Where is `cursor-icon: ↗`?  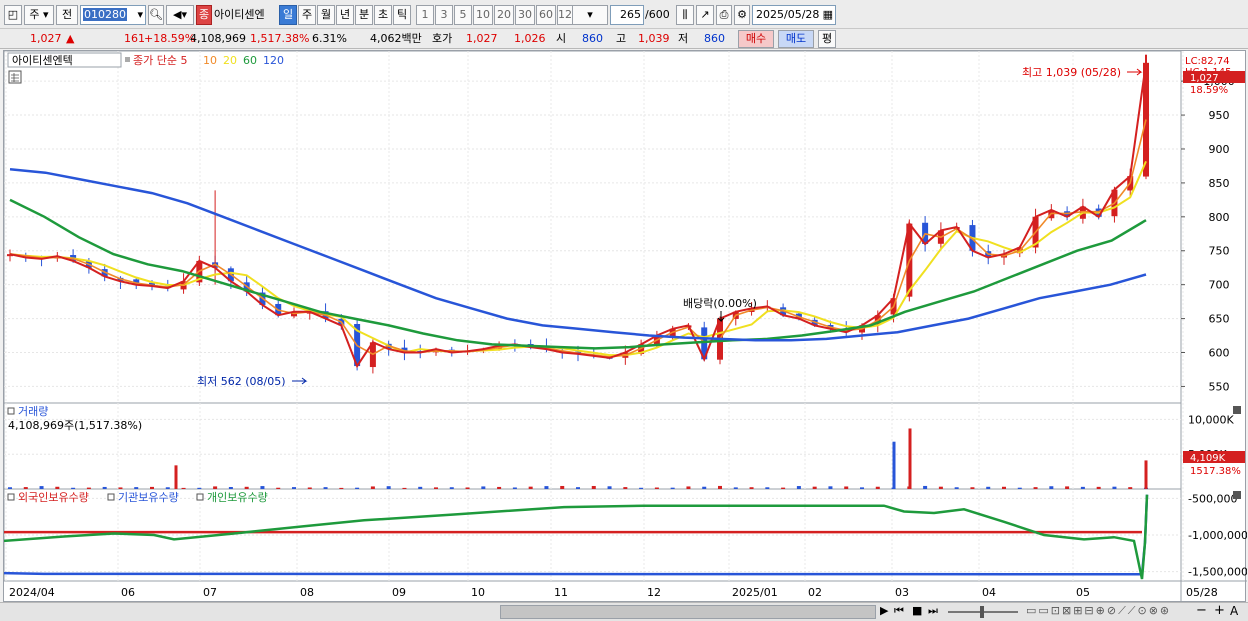 cursor-icon: ↗ is located at coordinates (705, 15).